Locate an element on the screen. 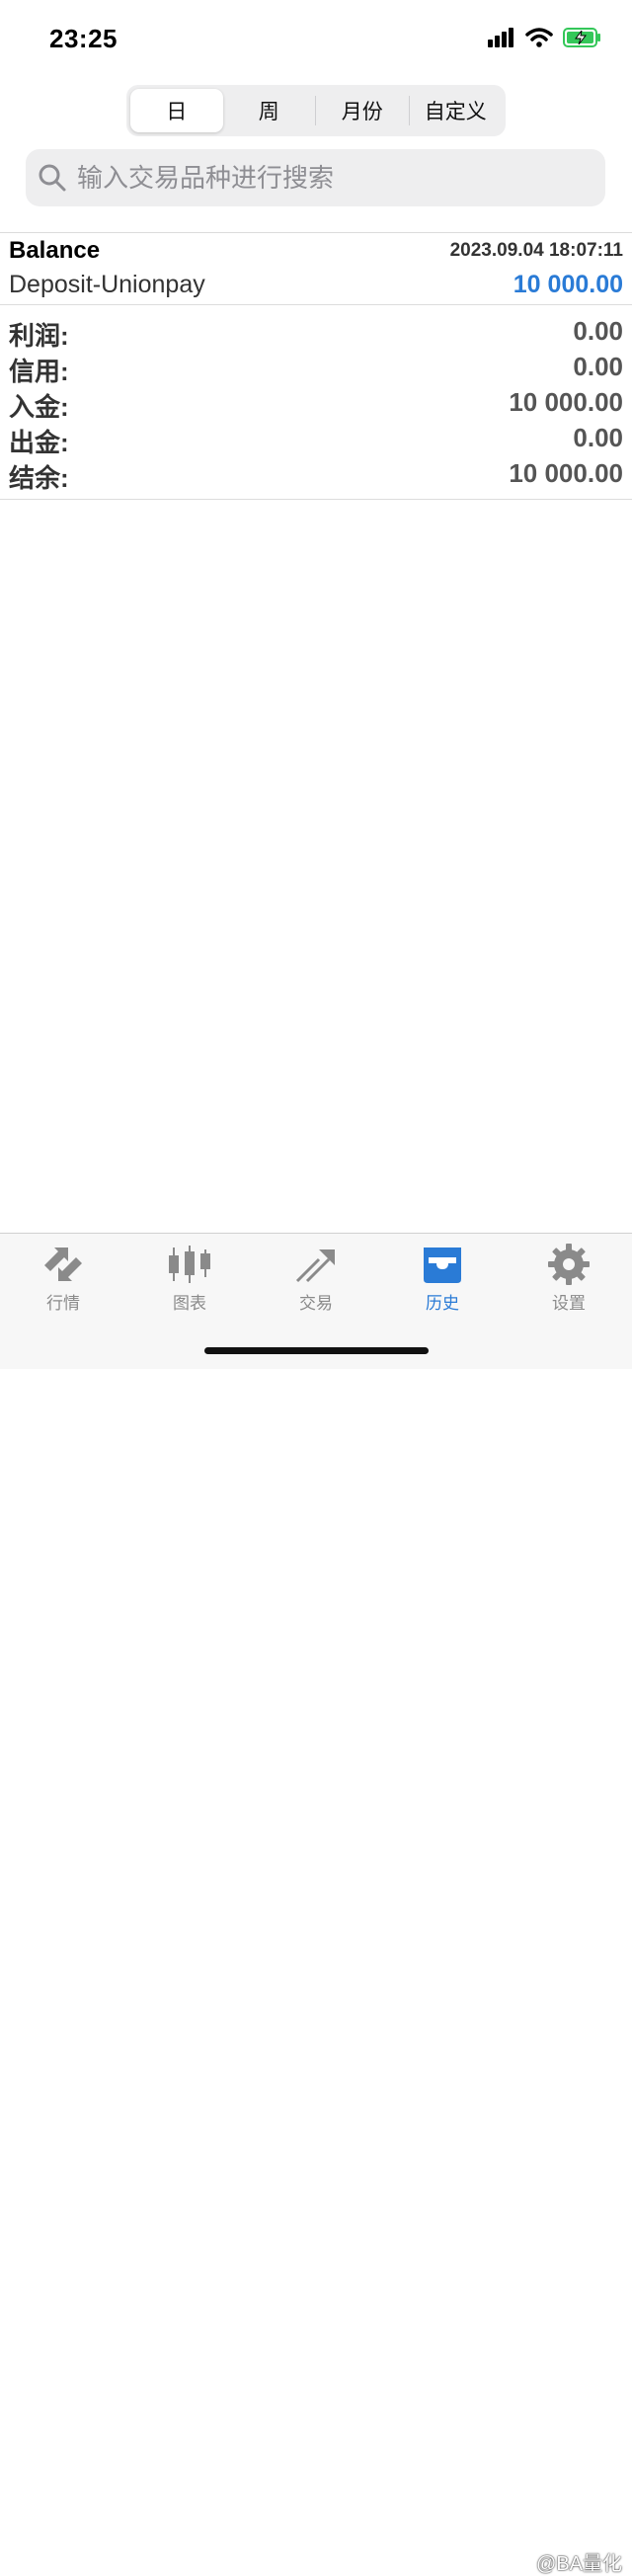  trade-icon is located at coordinates (315, 1266).